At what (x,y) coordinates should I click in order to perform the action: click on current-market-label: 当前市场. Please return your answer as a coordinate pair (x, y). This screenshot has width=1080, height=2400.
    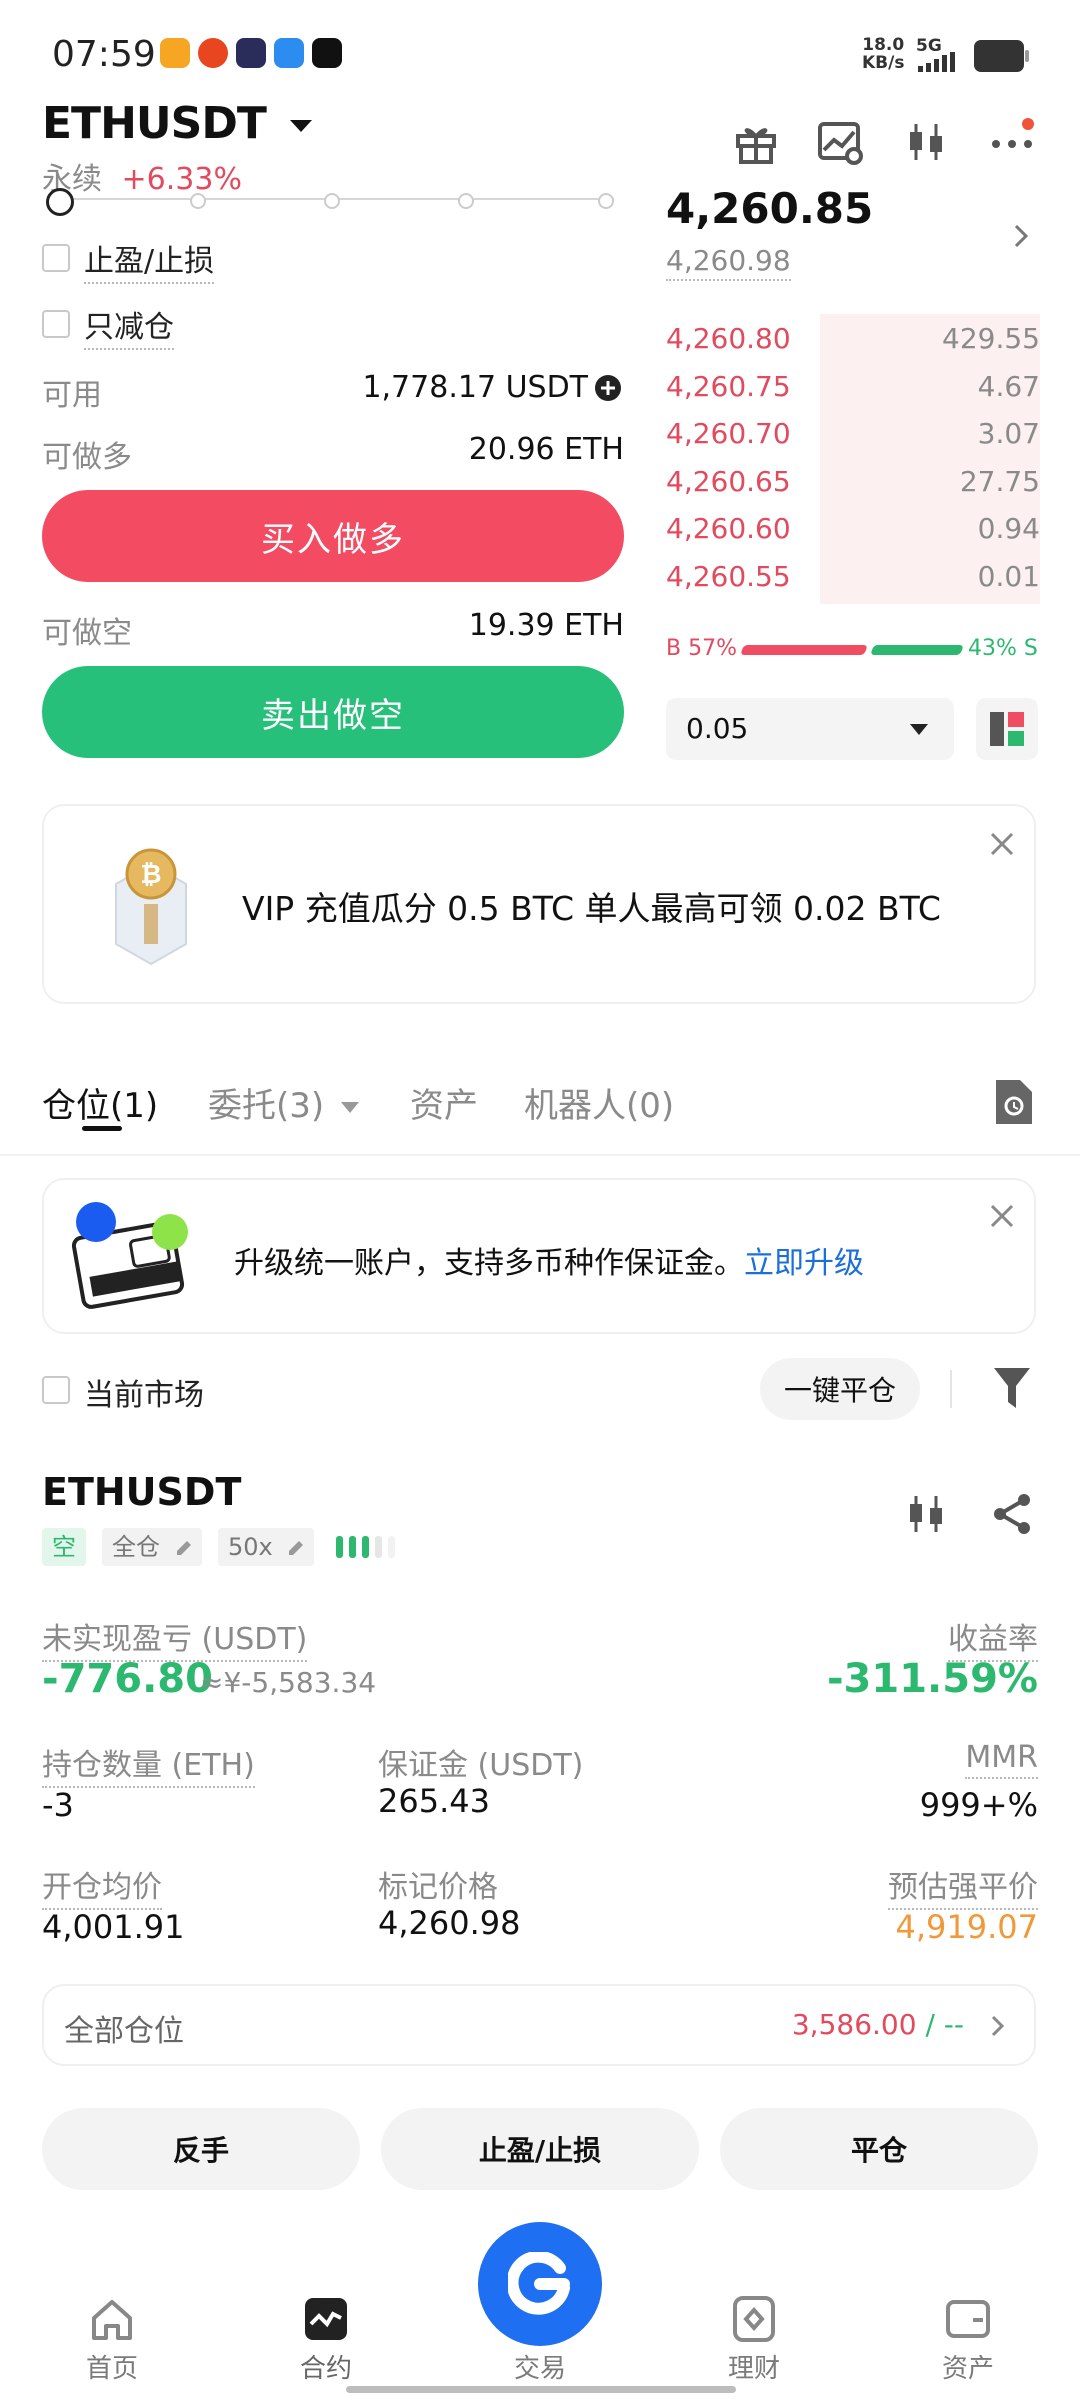
    Looking at the image, I should click on (144, 1395).